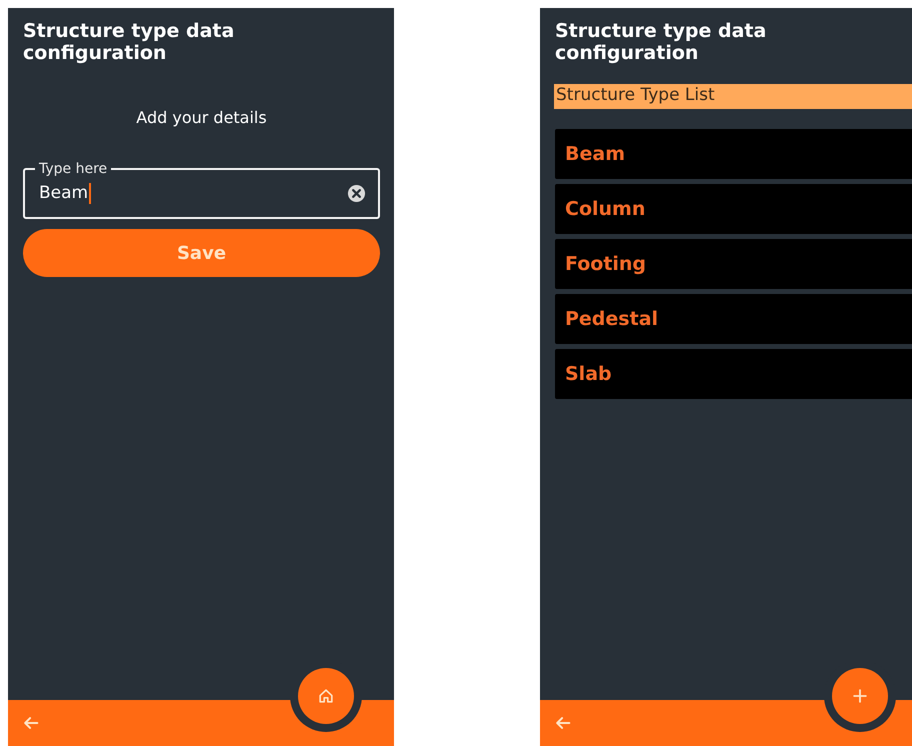 The width and height of the screenshot is (912, 746). What do you see at coordinates (201, 190) in the screenshot?
I see `text-field: Type here Beam` at bounding box center [201, 190].